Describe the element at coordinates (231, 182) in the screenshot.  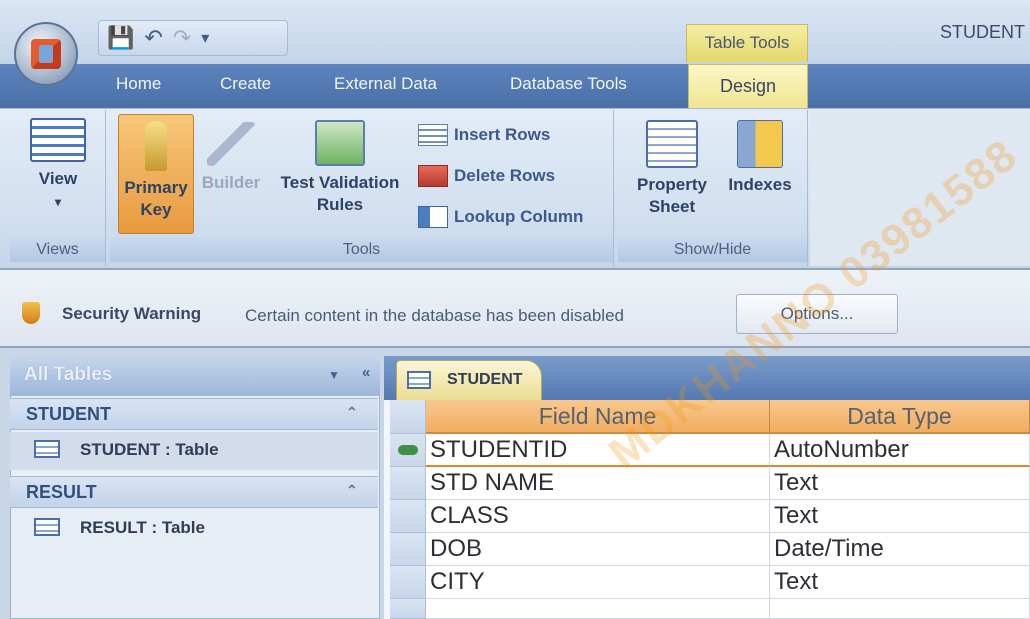
I see `builder-label: Builder` at that location.